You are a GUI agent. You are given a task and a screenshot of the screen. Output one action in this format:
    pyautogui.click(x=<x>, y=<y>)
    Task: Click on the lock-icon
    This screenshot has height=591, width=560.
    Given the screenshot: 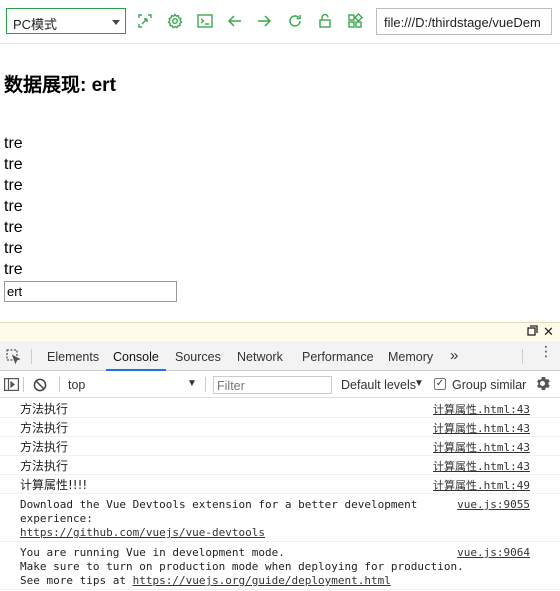 What is the action you would take?
    pyautogui.click(x=325, y=21)
    